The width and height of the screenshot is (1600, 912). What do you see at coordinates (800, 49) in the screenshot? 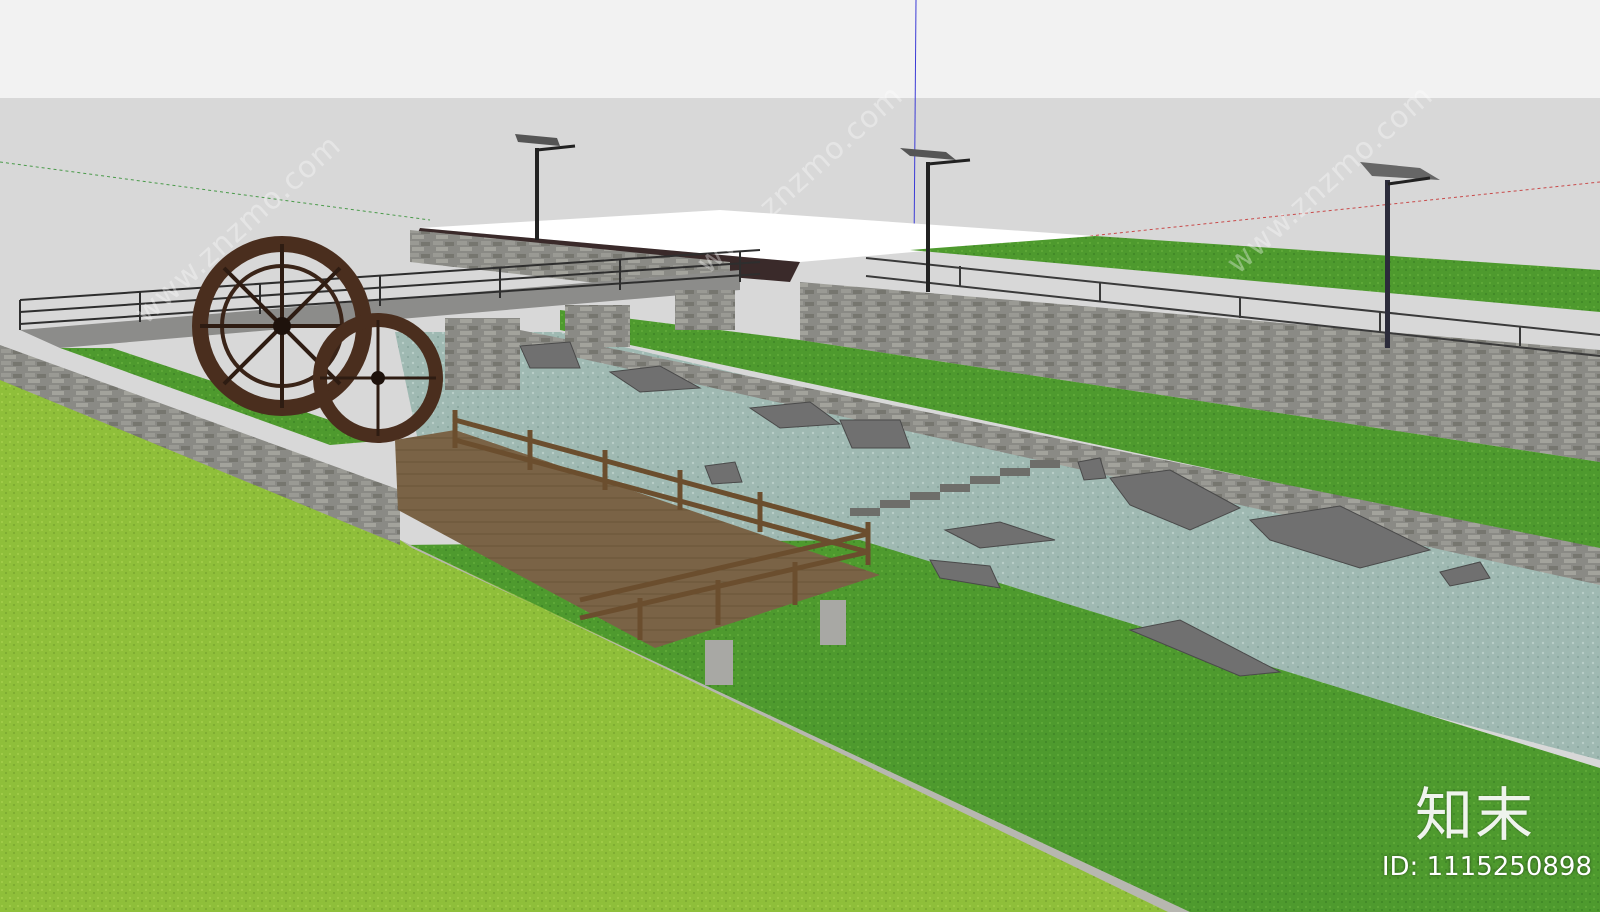
I see `sky` at bounding box center [800, 49].